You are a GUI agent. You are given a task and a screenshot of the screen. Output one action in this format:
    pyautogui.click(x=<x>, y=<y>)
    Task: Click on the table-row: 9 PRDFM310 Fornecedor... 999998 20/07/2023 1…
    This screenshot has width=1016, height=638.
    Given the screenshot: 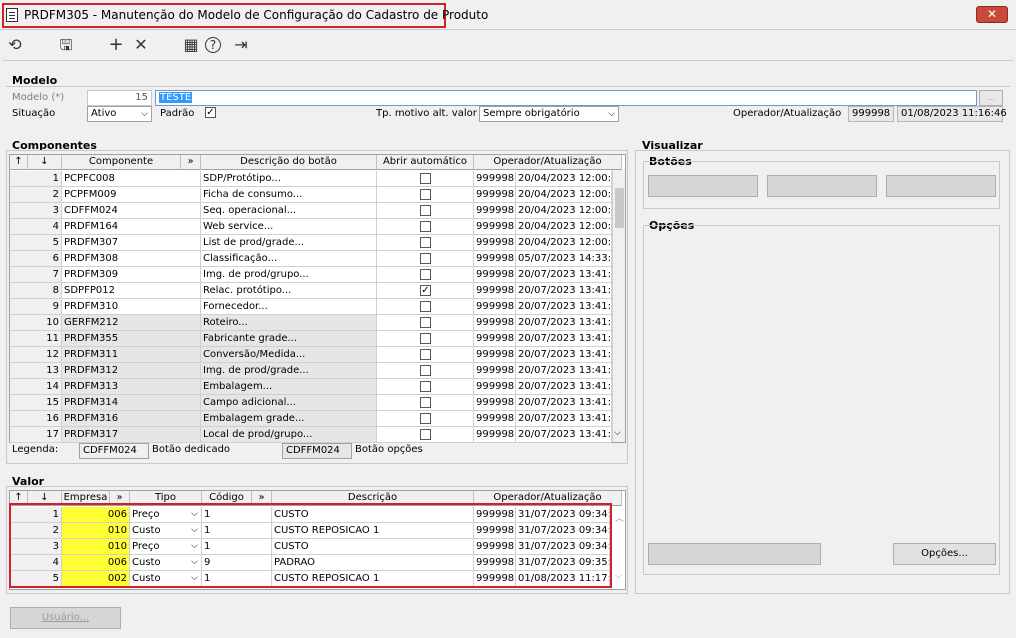 What is the action you would take?
    pyautogui.click(x=311, y=307)
    